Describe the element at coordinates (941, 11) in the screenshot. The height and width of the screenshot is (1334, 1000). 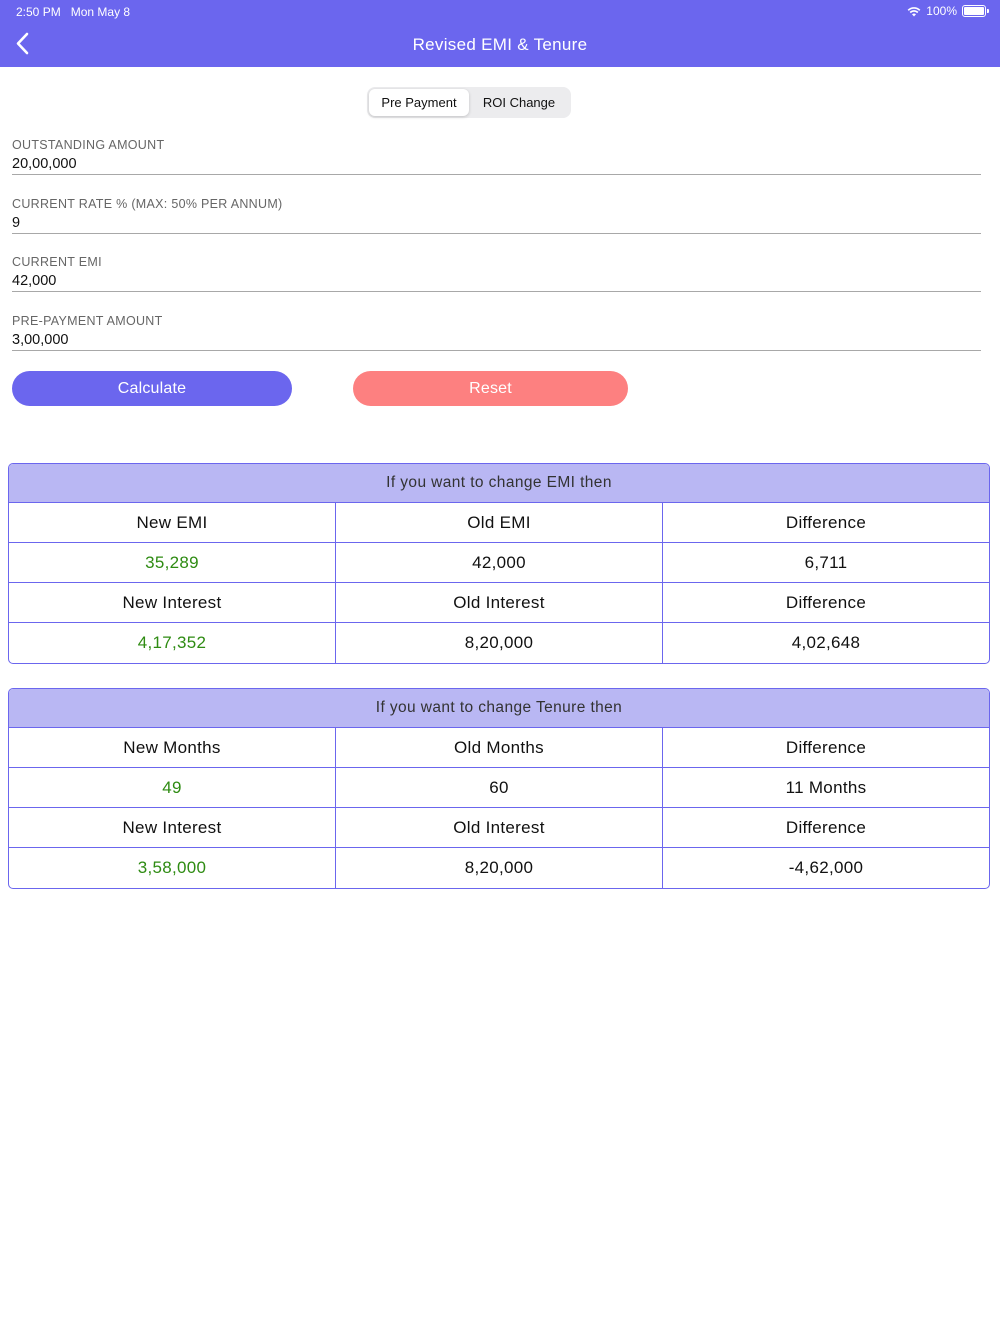
I see `battery-percent: 100%` at that location.